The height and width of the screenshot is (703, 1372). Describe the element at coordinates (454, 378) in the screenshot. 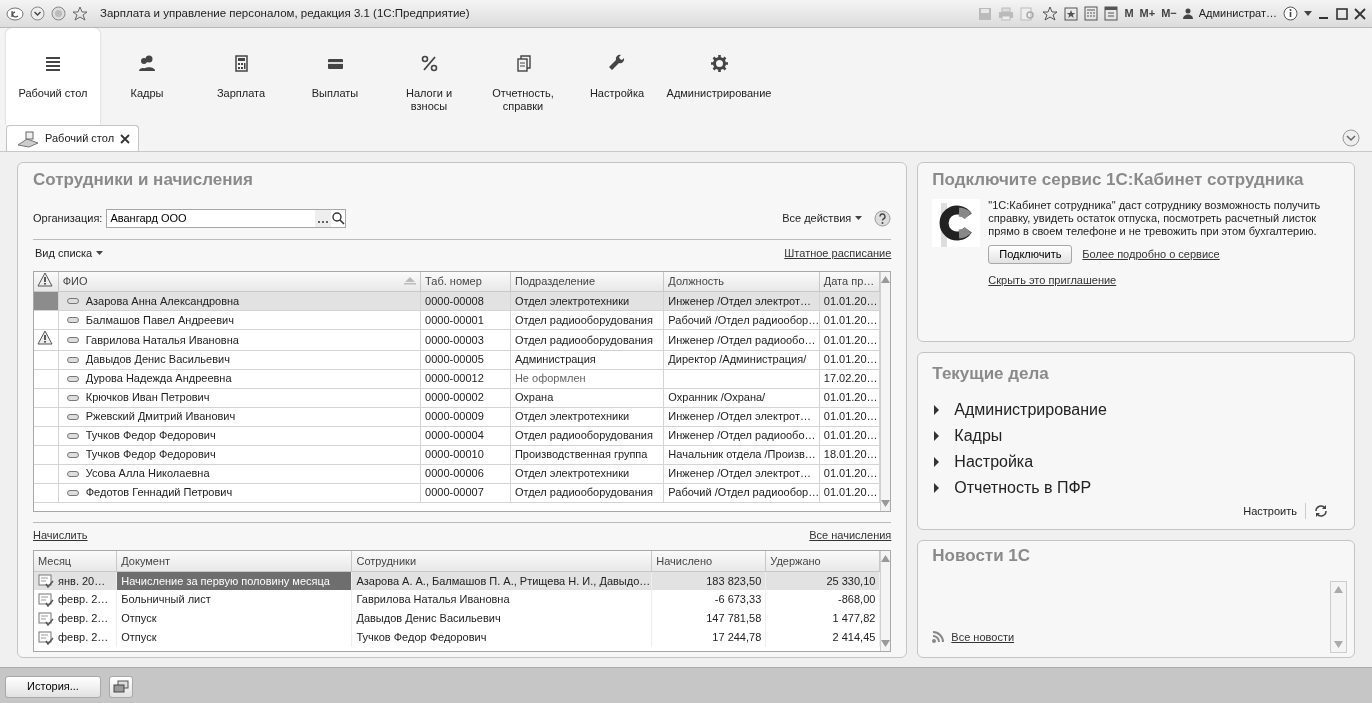

I see `table-cell: 0000-00012` at that location.